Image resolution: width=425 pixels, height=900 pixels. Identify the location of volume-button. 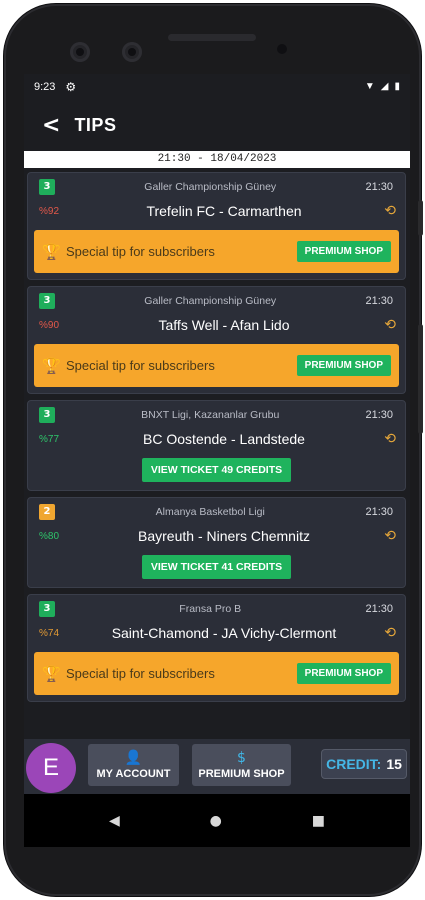
(420, 218).